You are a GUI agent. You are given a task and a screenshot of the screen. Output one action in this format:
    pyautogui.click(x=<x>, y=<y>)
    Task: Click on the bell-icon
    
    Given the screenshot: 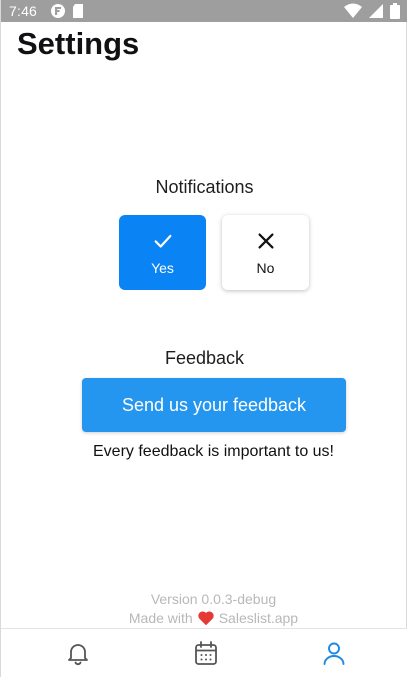 What is the action you would take?
    pyautogui.click(x=78, y=655)
    